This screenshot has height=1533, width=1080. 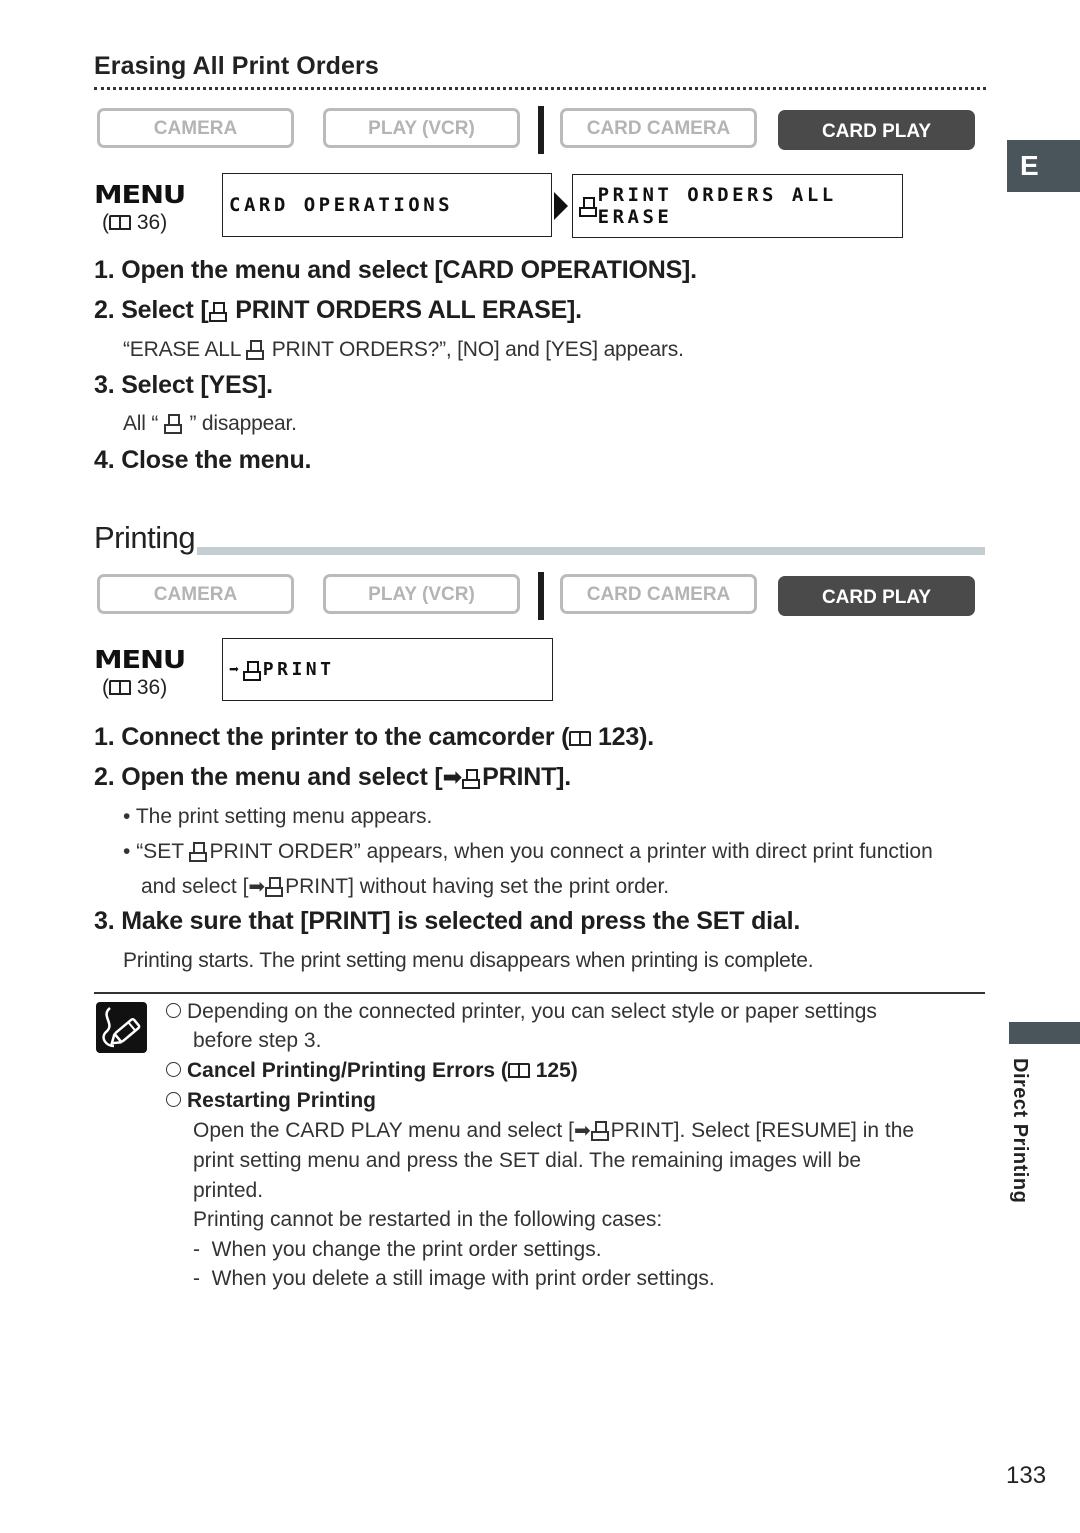 What do you see at coordinates (539, 551) in the screenshot?
I see `heading-bar` at bounding box center [539, 551].